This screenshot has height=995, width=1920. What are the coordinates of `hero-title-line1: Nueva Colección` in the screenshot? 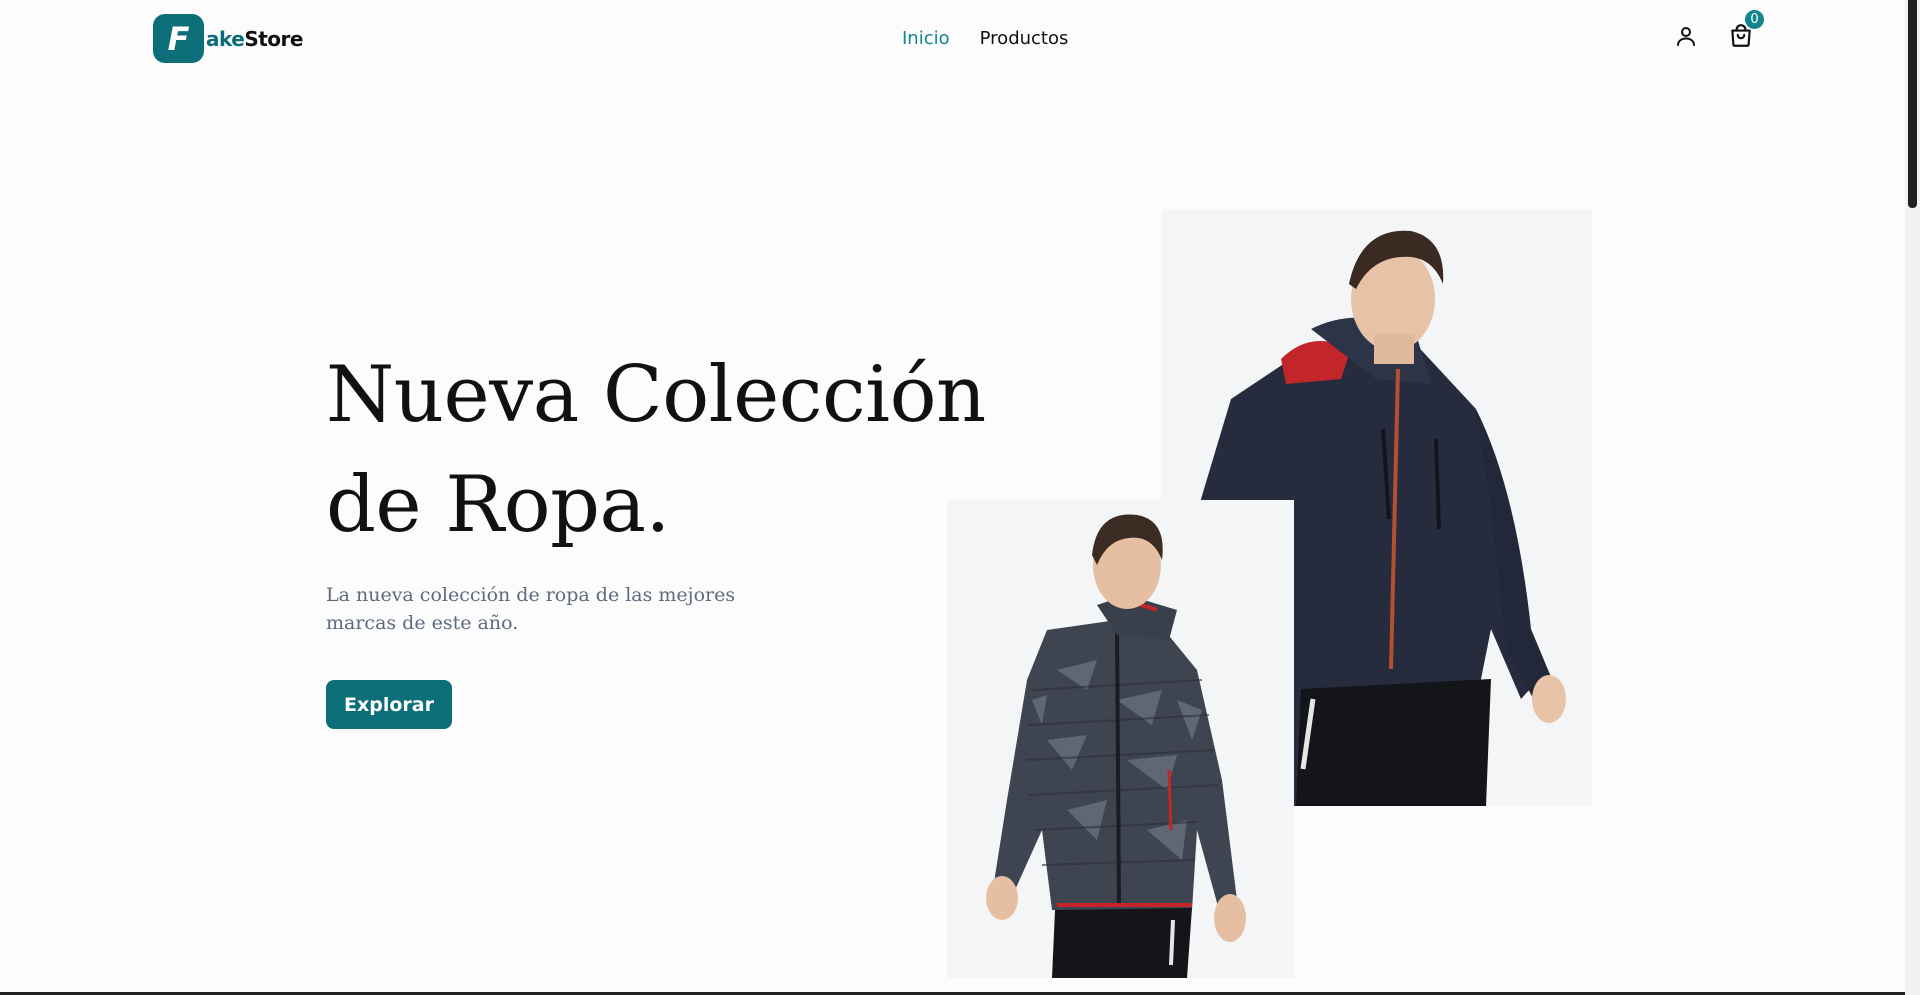 It's located at (656, 395).